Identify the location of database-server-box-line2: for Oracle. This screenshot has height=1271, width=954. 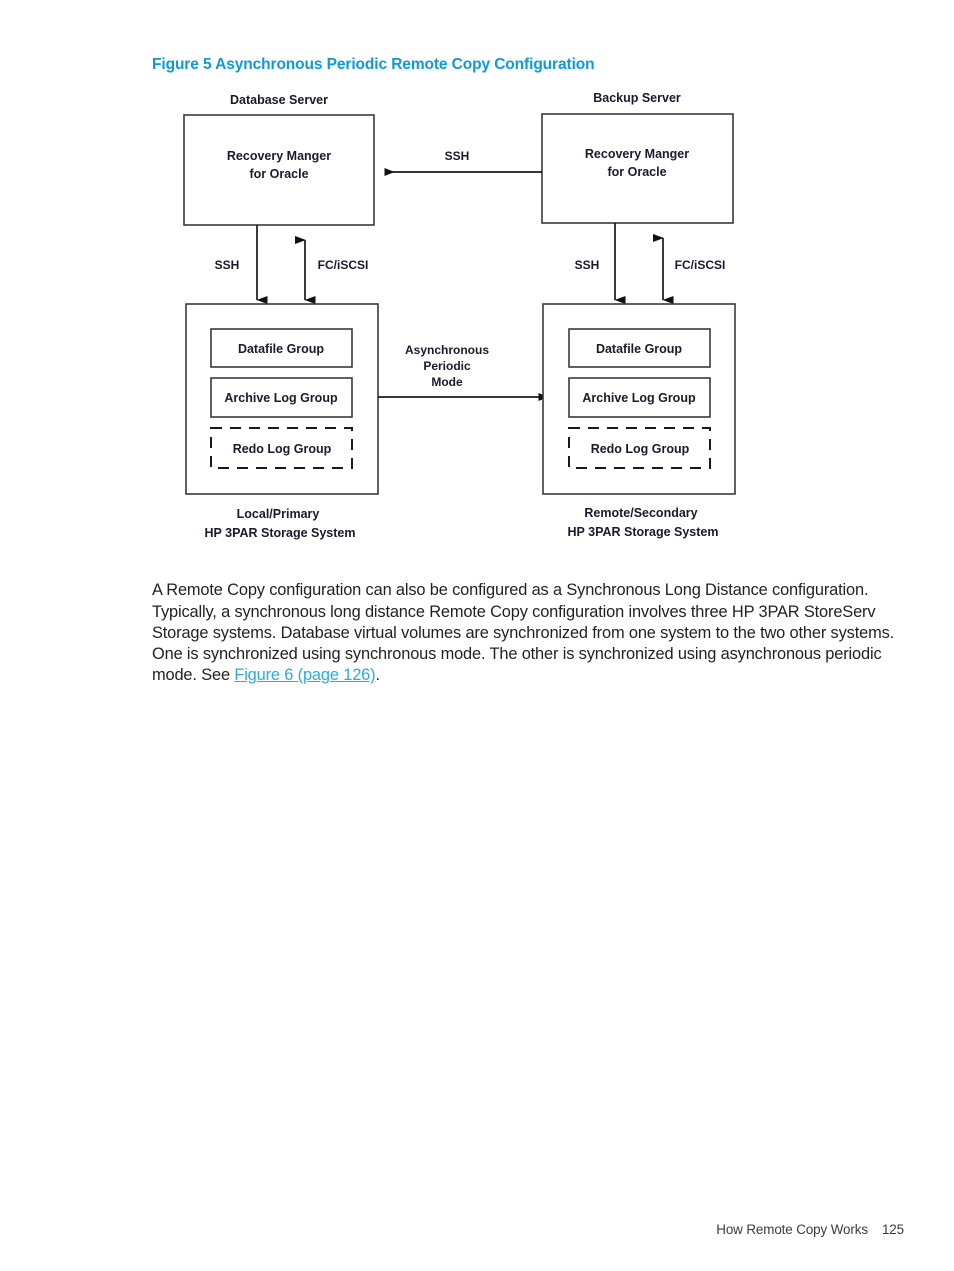
(278, 174).